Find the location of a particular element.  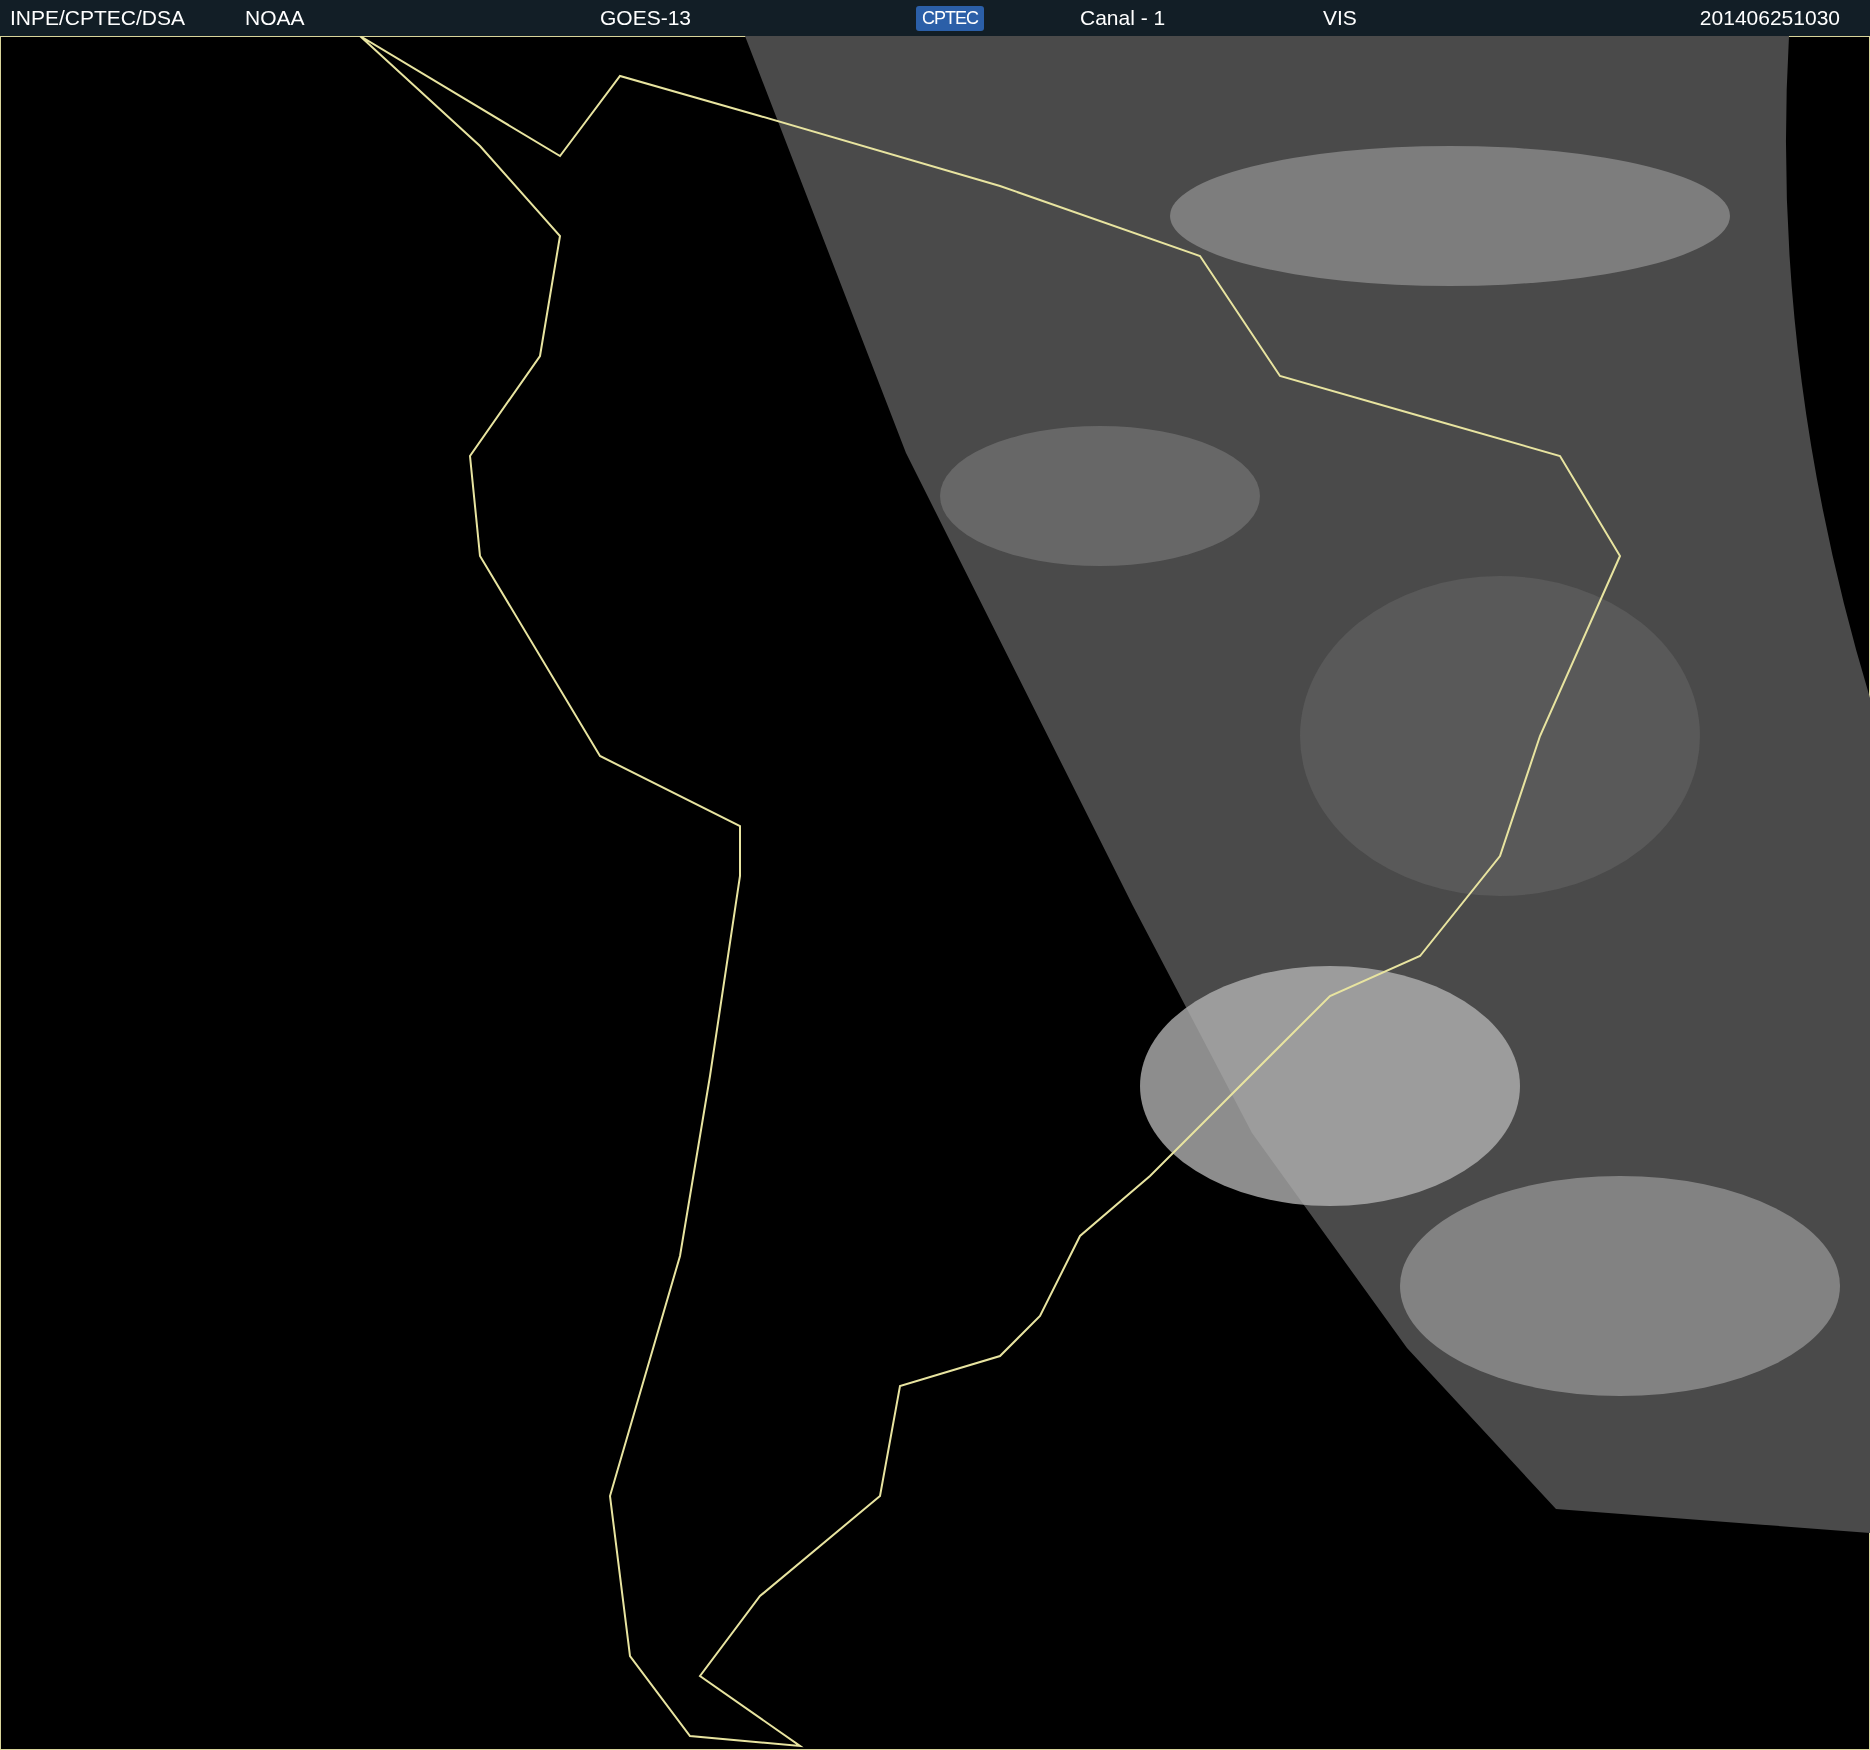

header-label: INPE/CPTEC/DSA is located at coordinates (98, 18).